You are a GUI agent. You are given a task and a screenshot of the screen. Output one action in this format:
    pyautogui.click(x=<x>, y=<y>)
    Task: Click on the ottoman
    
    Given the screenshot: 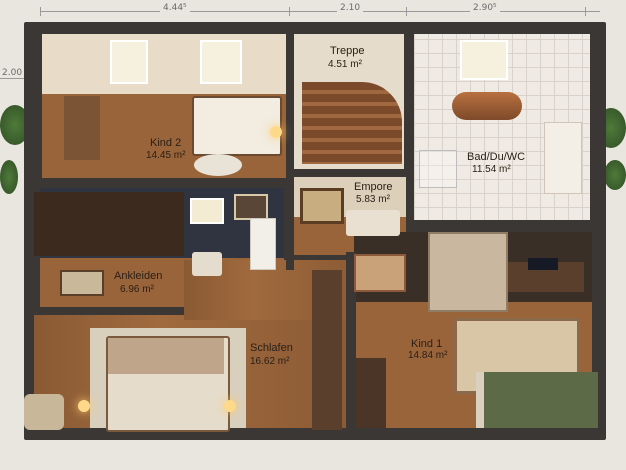 What is the action you would take?
    pyautogui.click(x=207, y=264)
    